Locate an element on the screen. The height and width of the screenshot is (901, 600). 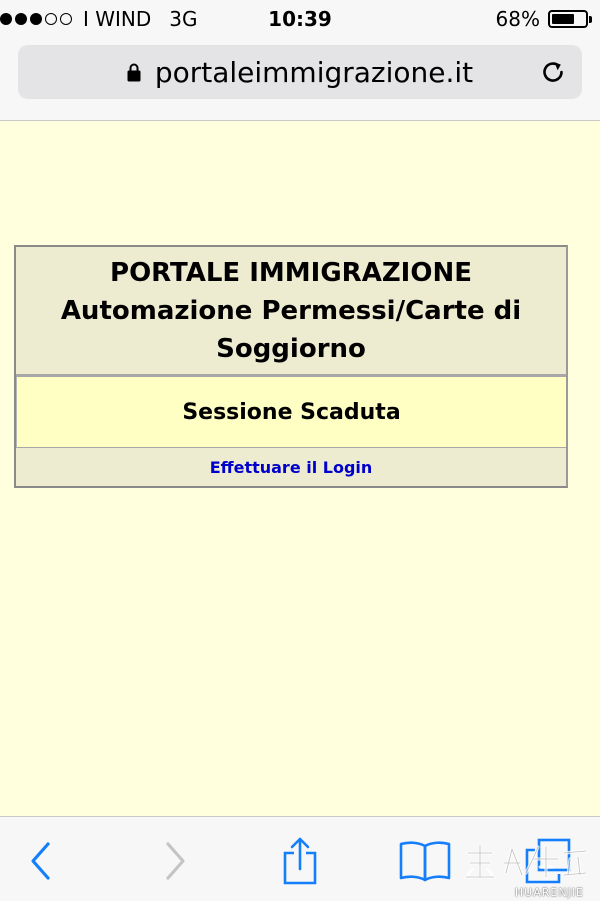
chevron-left-icon is located at coordinates (40, 861).